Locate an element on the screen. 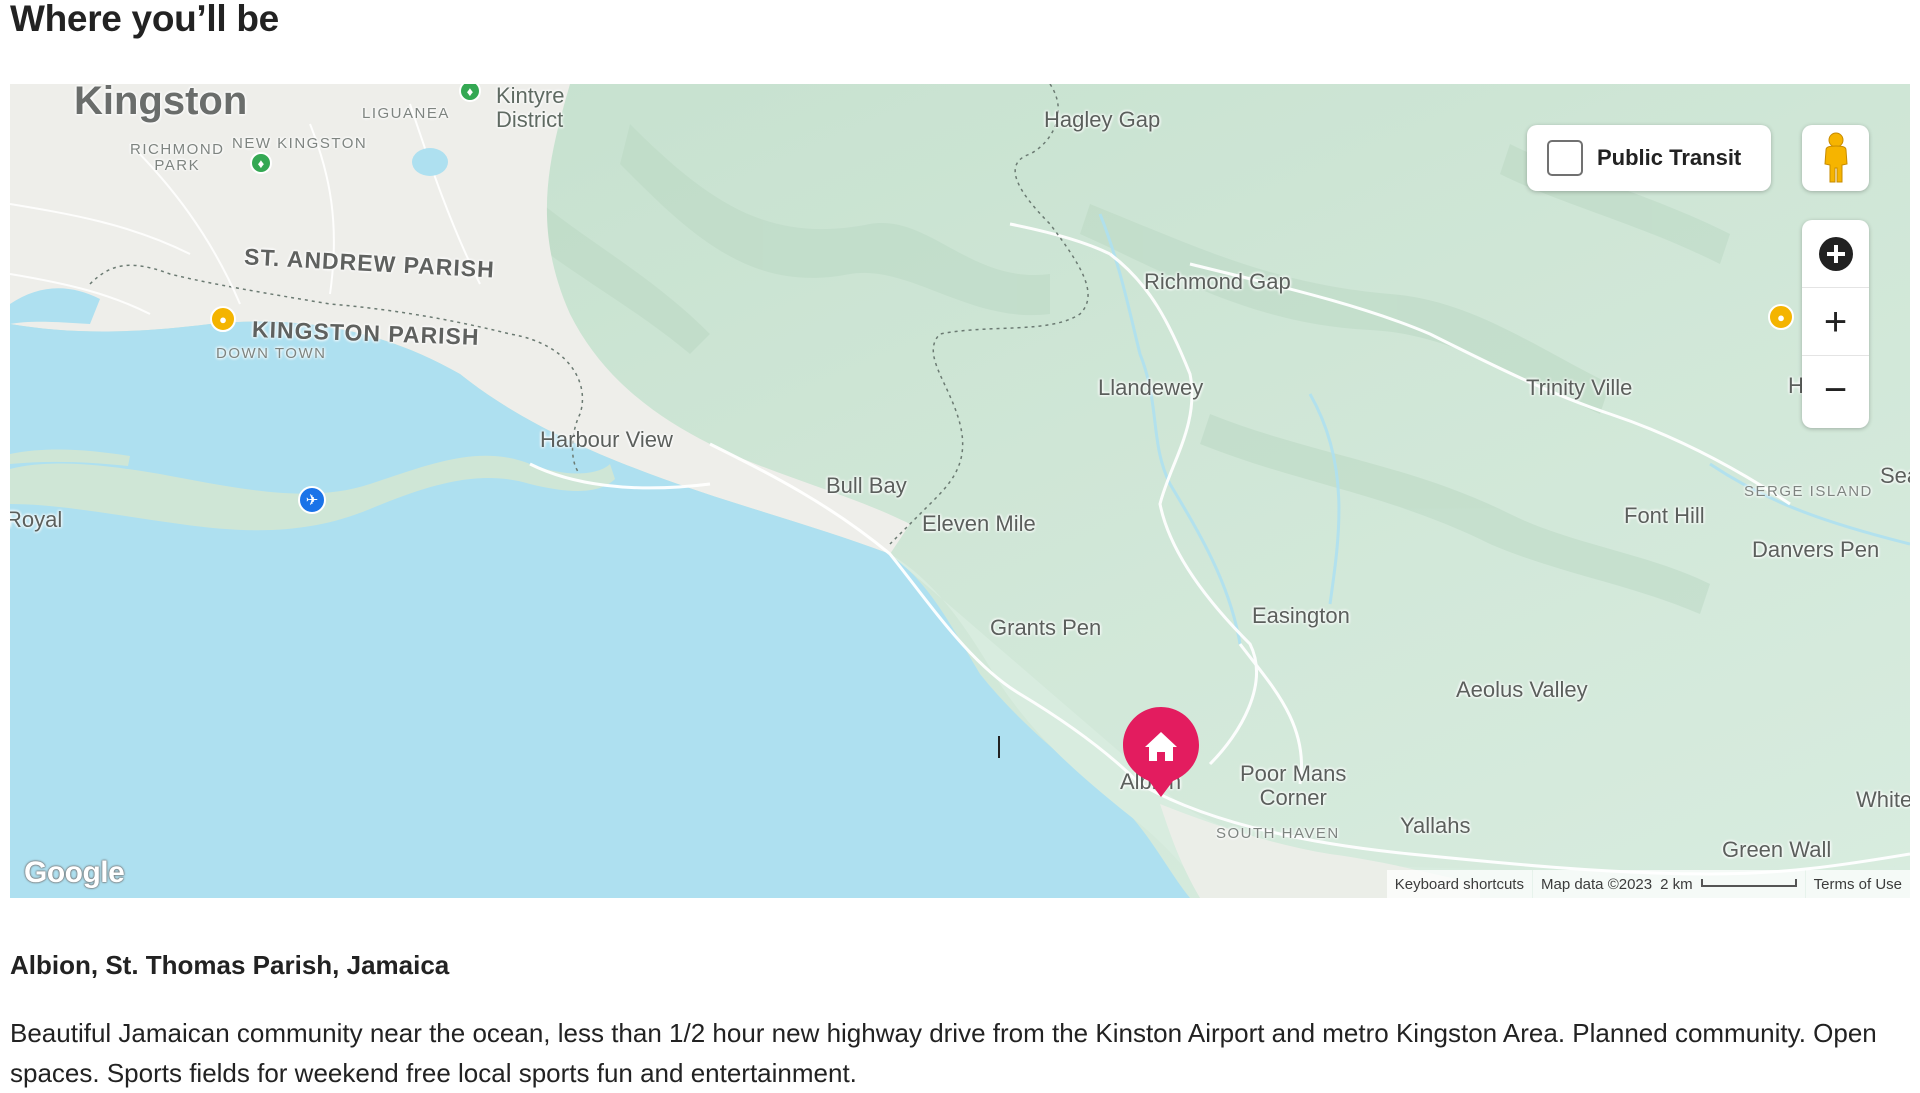 The width and height of the screenshot is (1920, 1093). place-label-poor-mans-corner: Poor Mans Corner is located at coordinates (1293, 786).